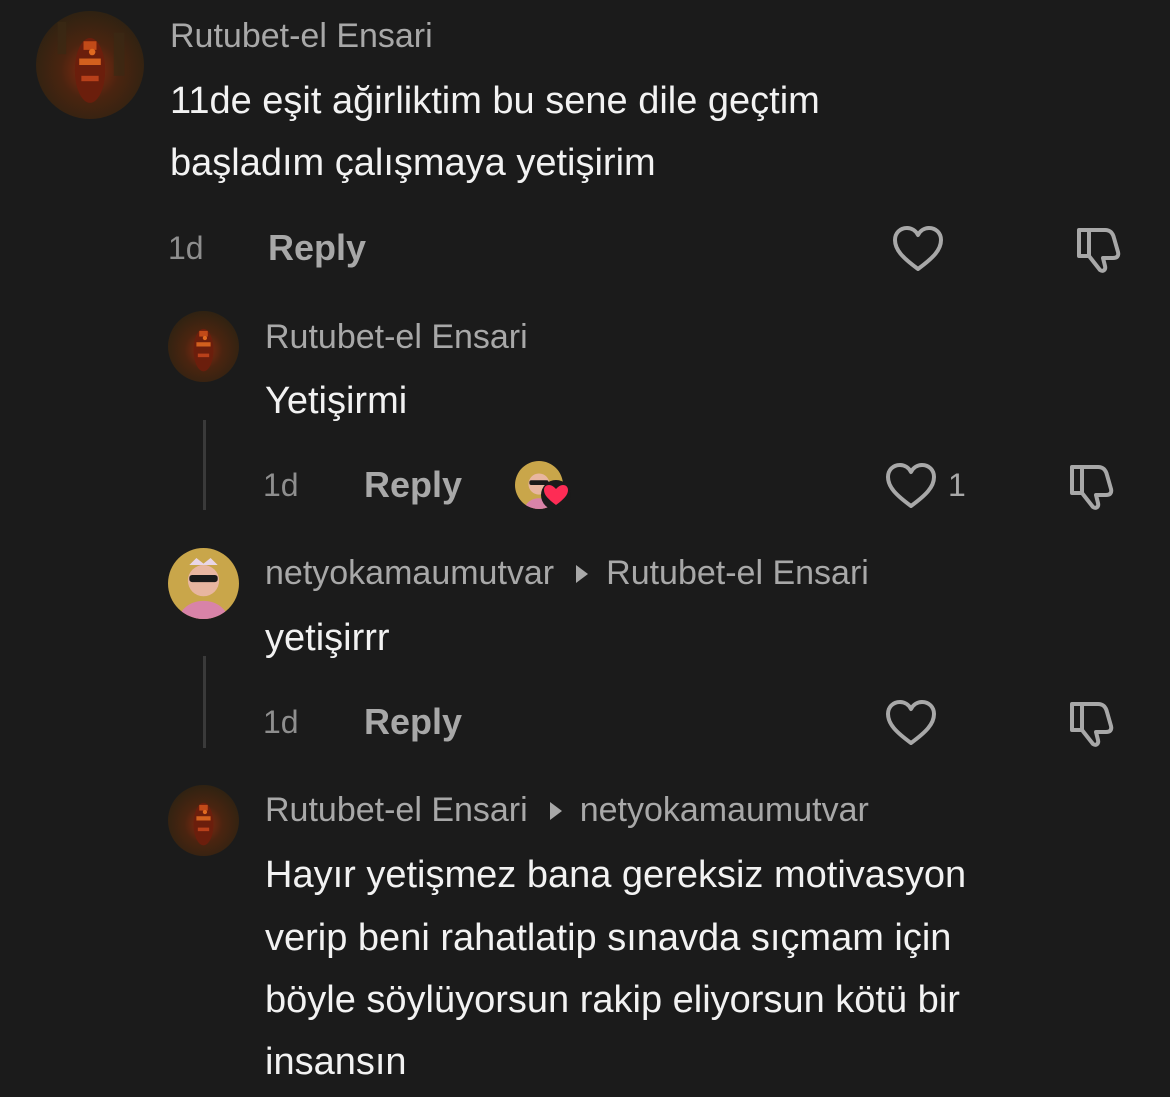 The width and height of the screenshot is (1170, 1097). Describe the element at coordinates (327, 638) in the screenshot. I see `comment-text-line: yetişirrr` at that location.